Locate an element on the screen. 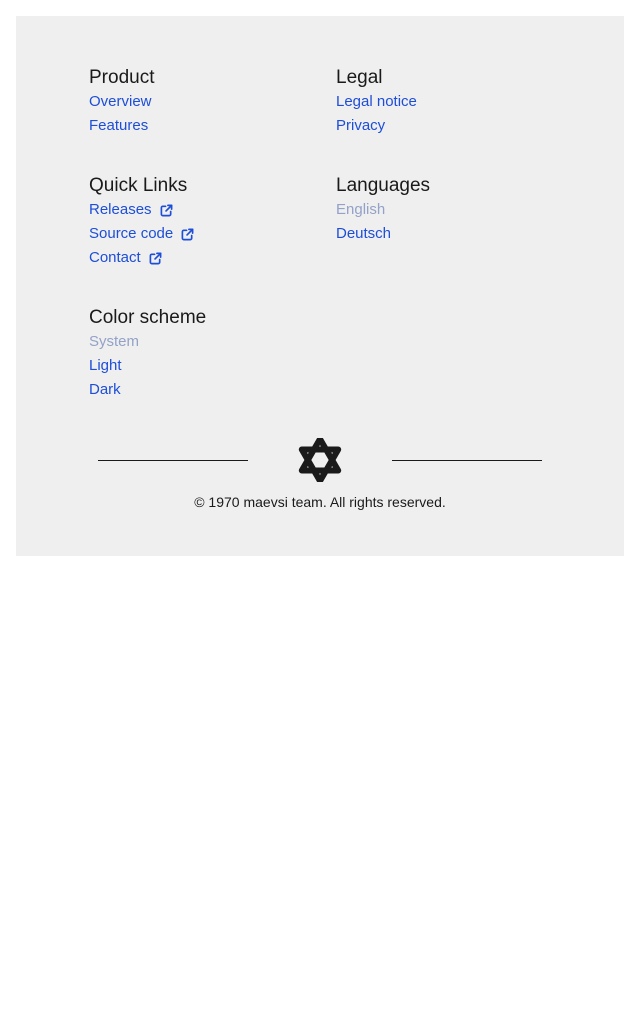 The image size is (640, 1020). link-contact-label: Contact is located at coordinates (115, 257).